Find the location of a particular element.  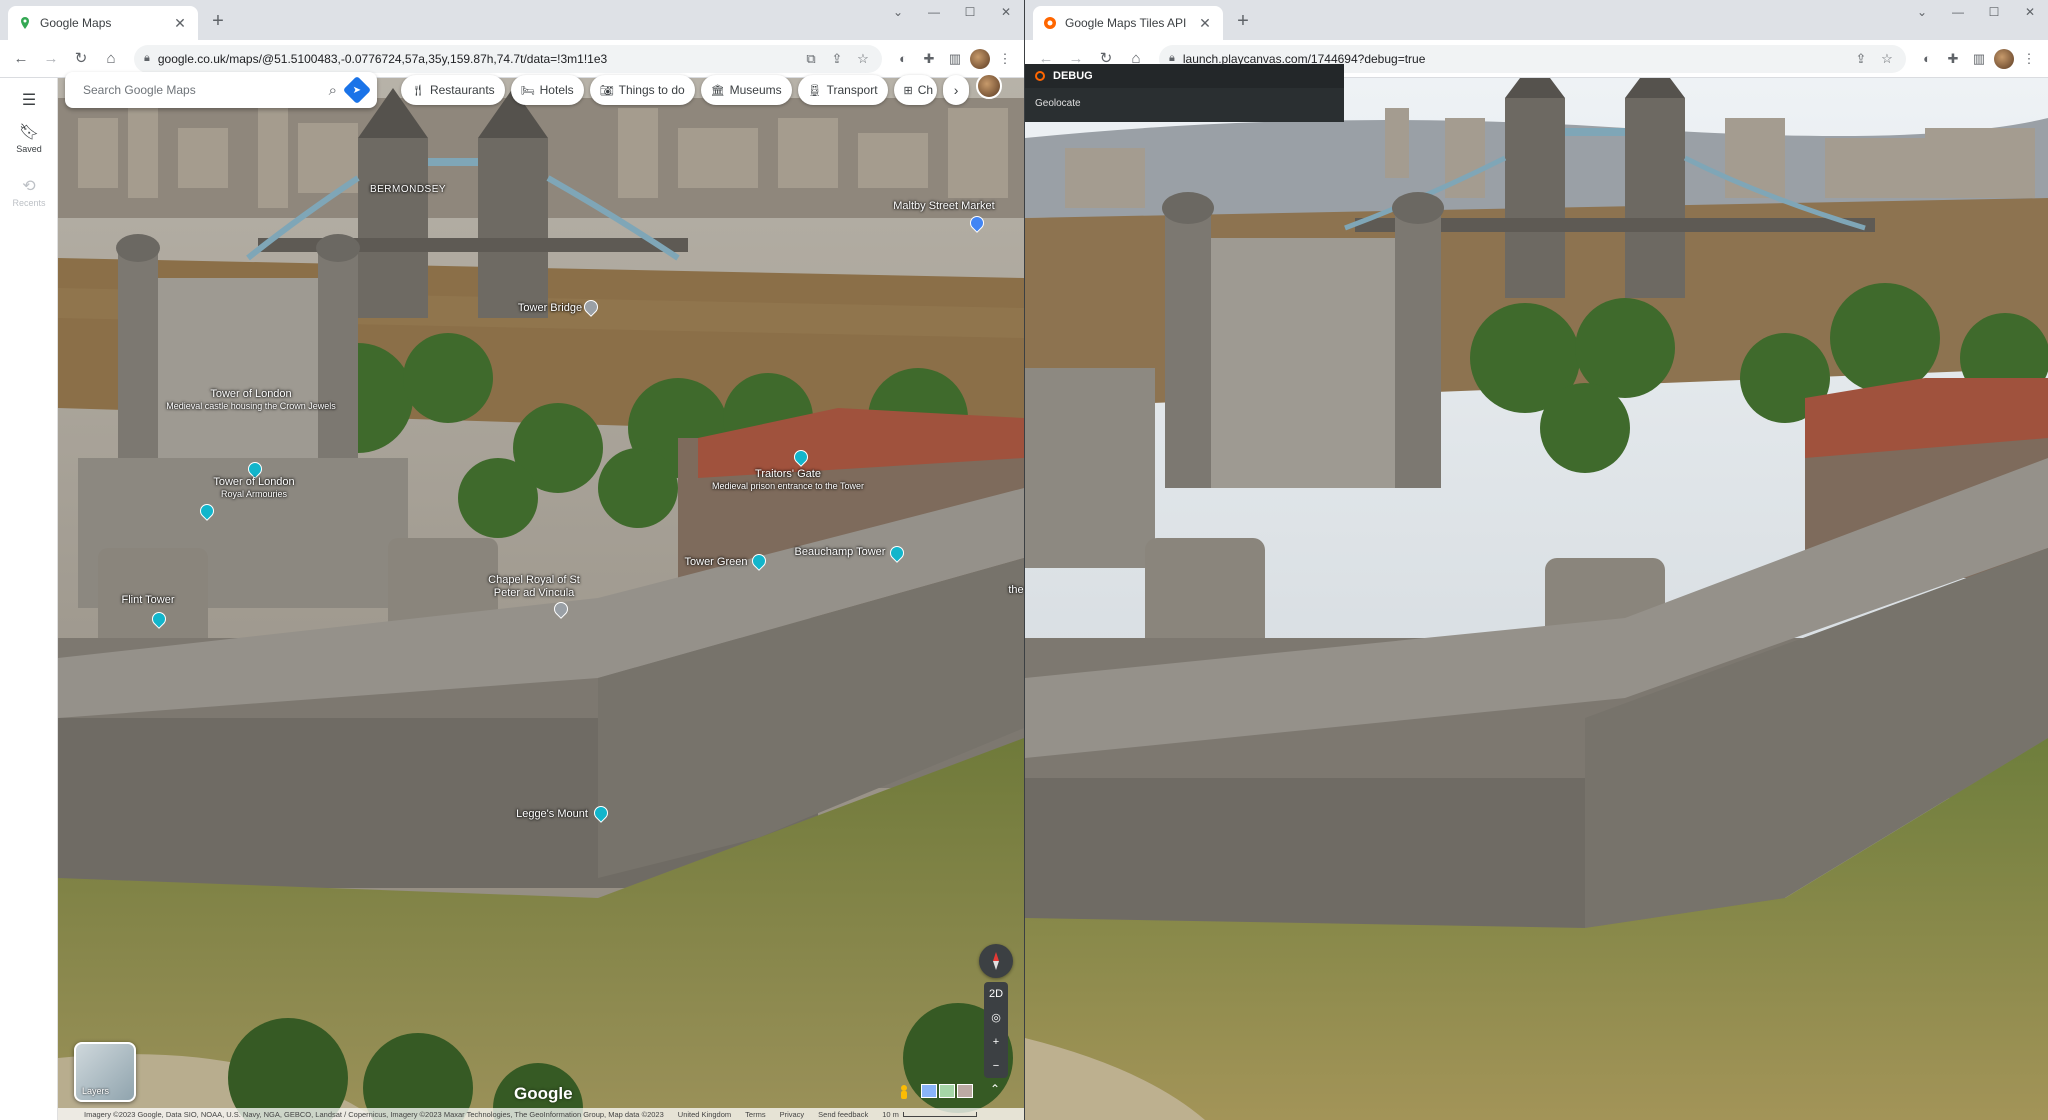

chip-restaurants: 🍴︎ Restaurants is located at coordinates (453, 90).